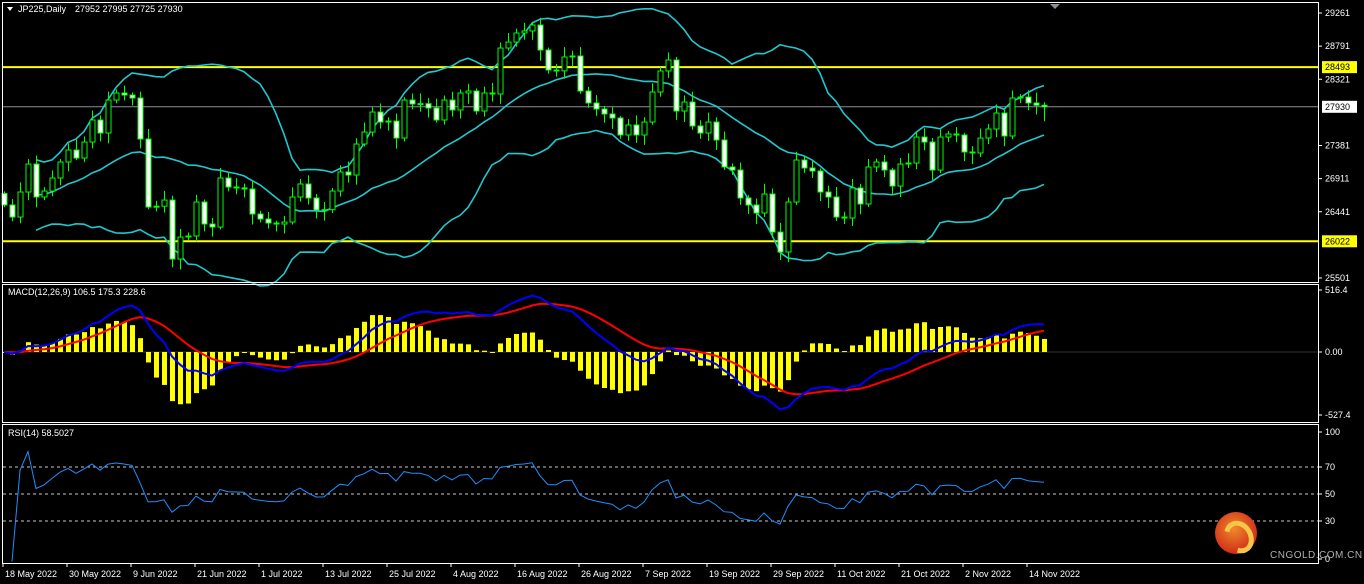 The image size is (1364, 584). I want to click on price-tick-label: 28791, so click(1337, 46).